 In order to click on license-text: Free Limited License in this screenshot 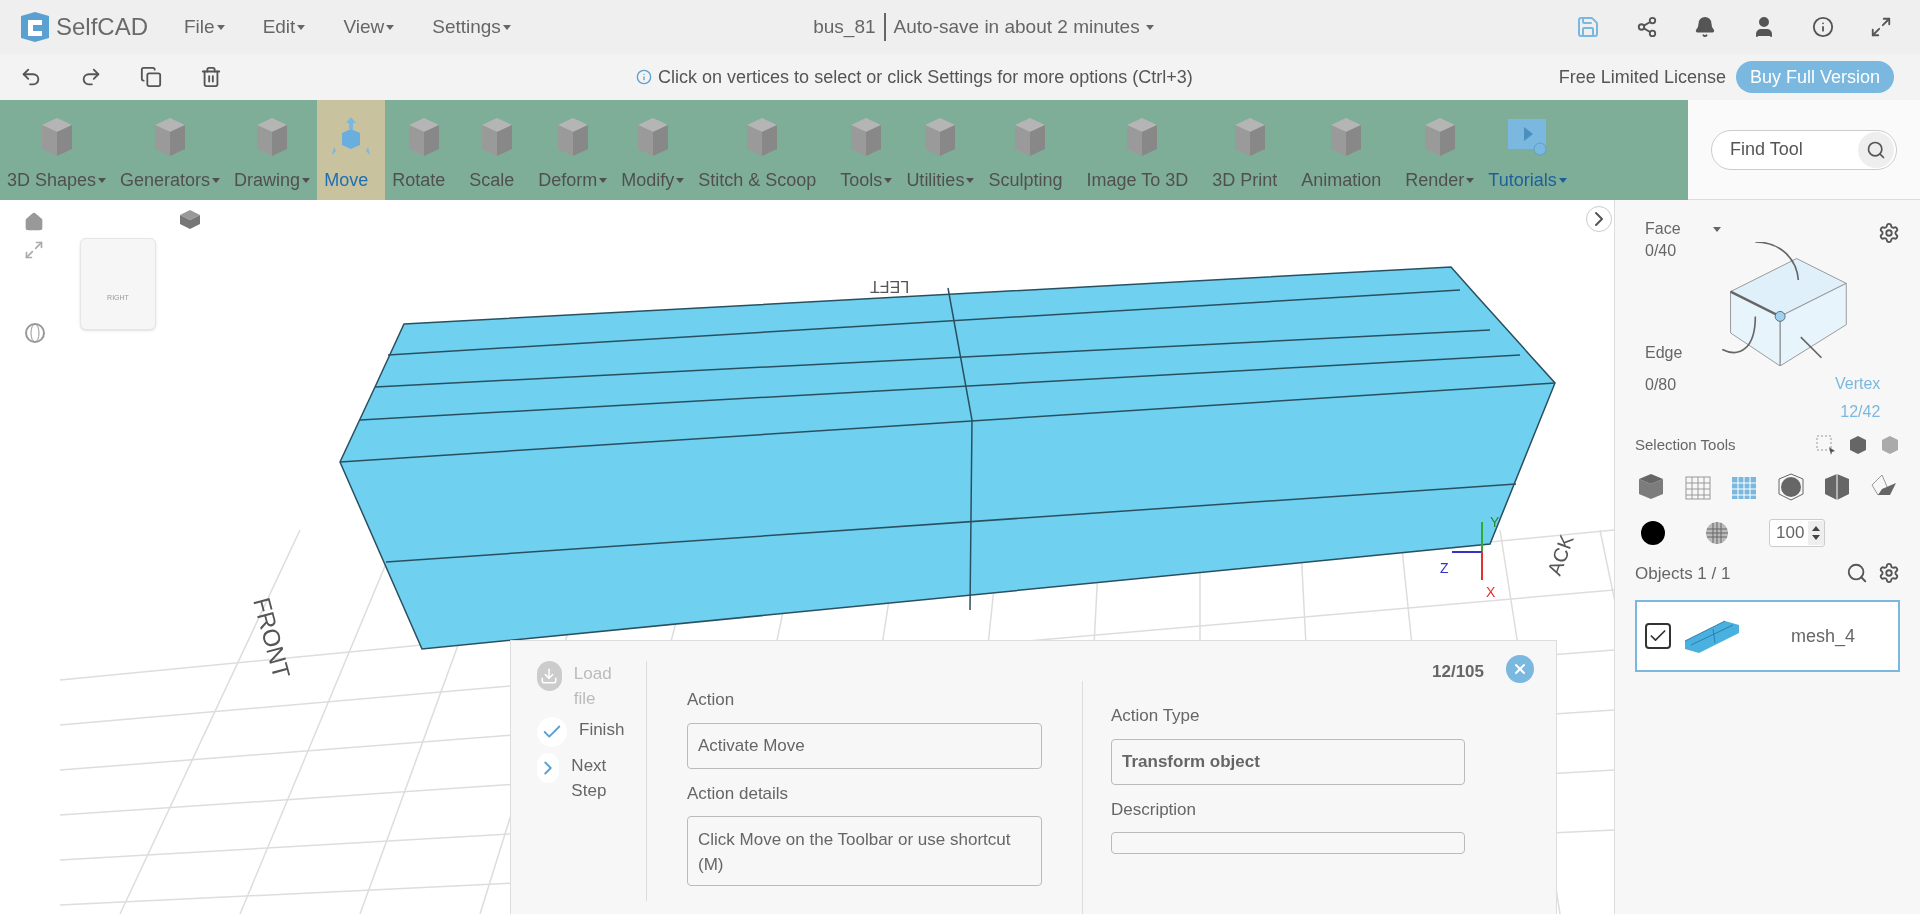, I will do `click(1642, 77)`.